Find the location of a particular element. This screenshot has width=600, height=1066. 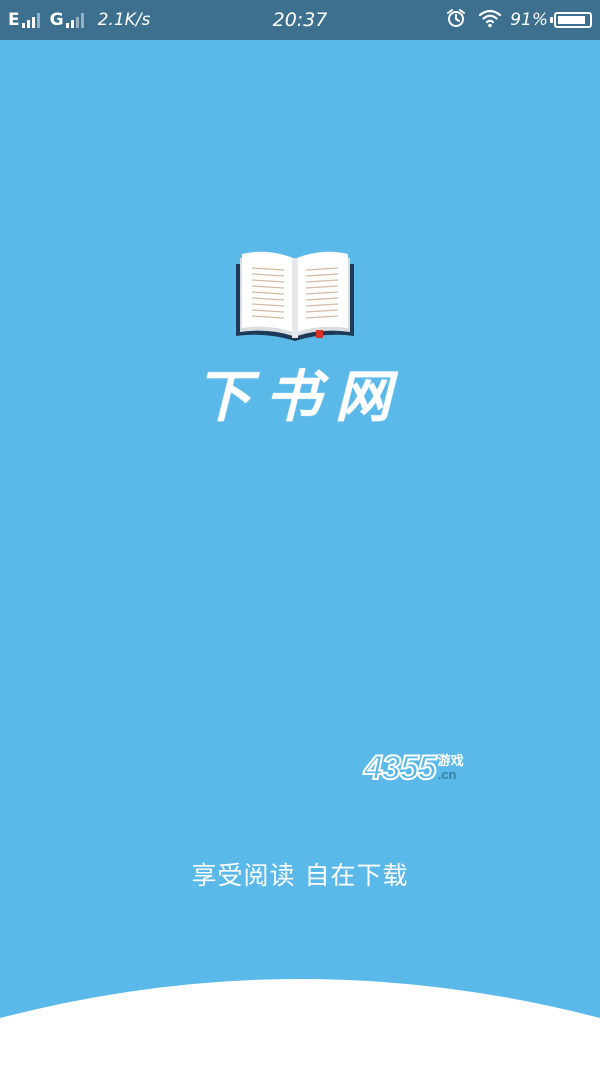

battery-percent: 91% is located at coordinates (529, 20).